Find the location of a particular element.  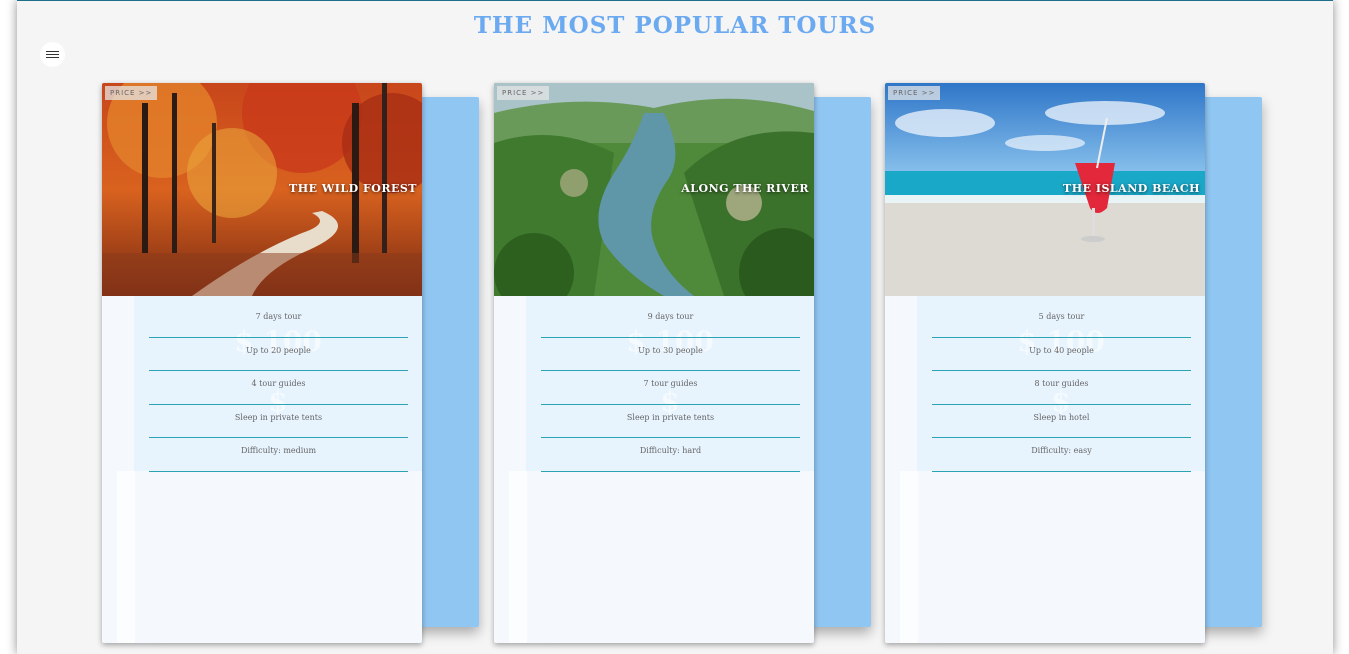

river-valley-photo: PRICE >> ALONG THE RIVER is located at coordinates (654, 189).